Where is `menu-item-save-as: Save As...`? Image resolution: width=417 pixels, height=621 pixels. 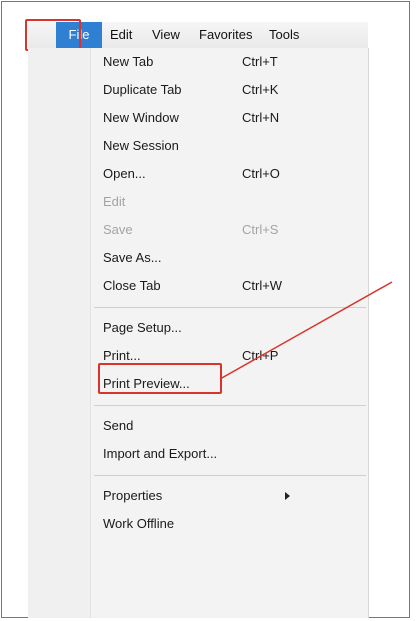 menu-item-save-as: Save As... is located at coordinates (132, 258).